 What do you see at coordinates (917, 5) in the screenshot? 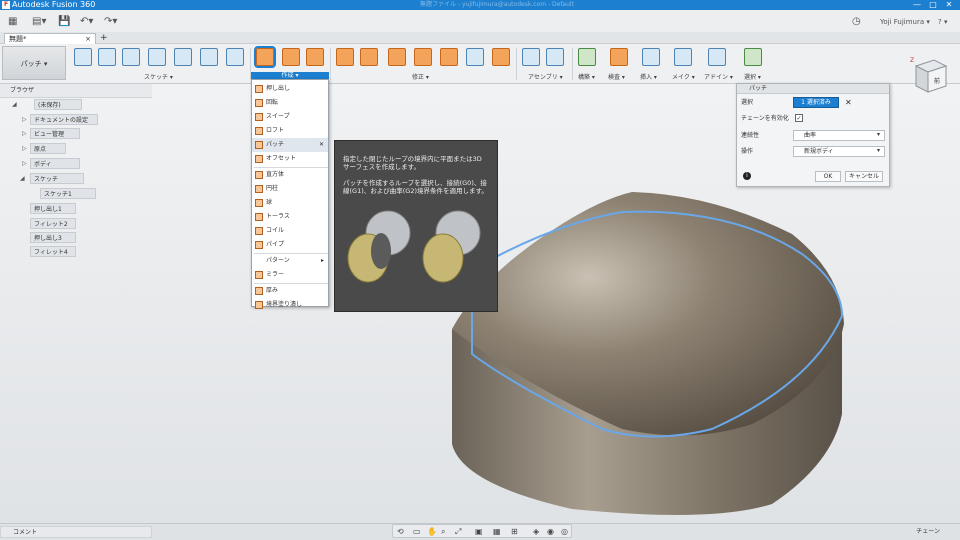
I see `minimize-button: —` at bounding box center [917, 5].